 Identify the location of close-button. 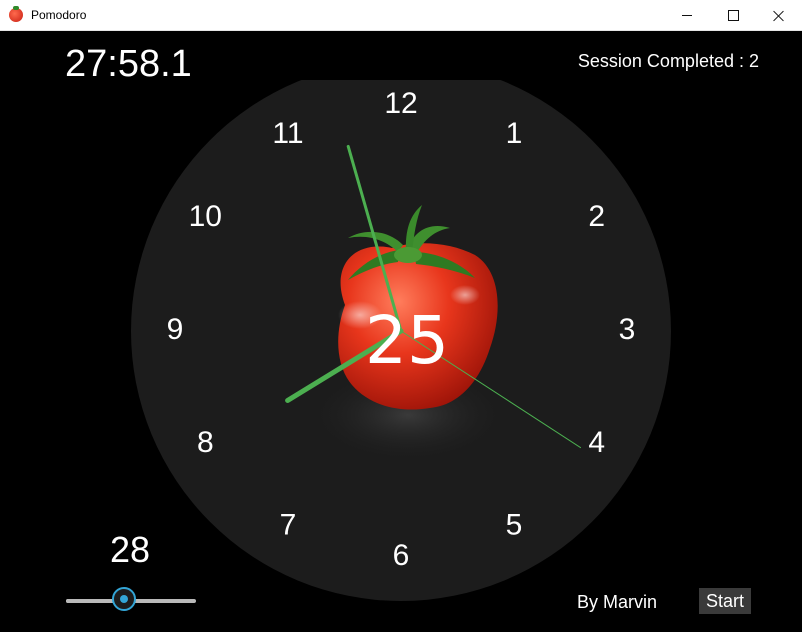
(779, 15).